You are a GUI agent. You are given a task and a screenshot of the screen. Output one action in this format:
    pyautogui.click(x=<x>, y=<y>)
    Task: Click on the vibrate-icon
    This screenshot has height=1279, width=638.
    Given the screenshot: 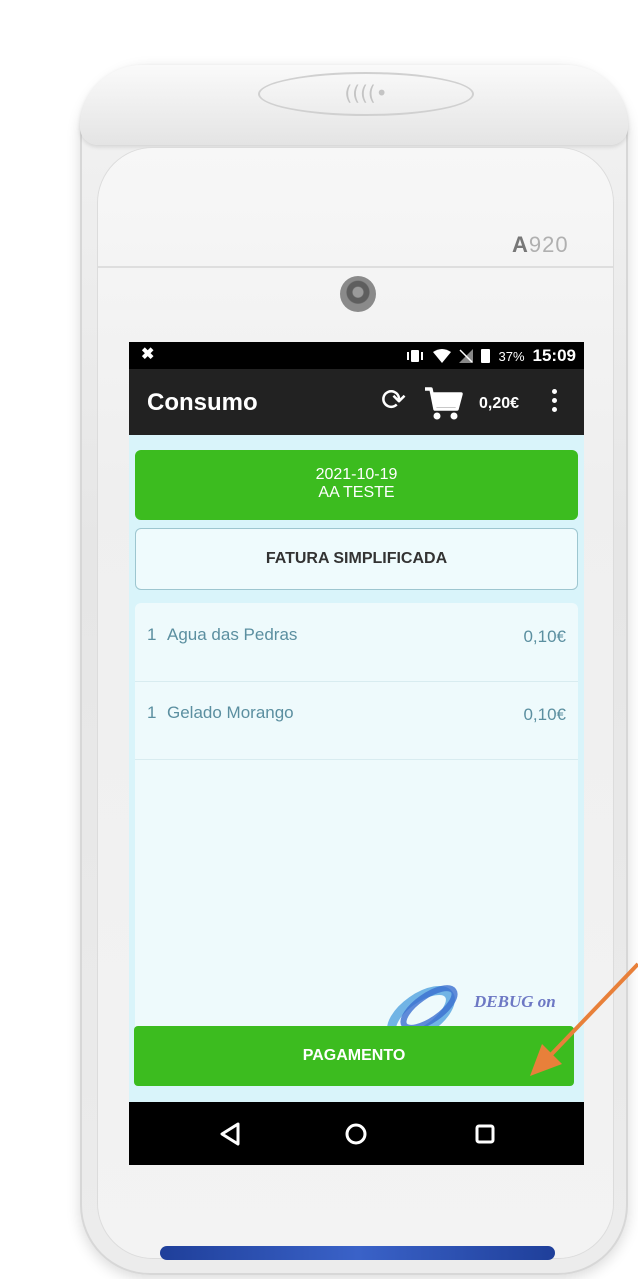 What is the action you would take?
    pyautogui.click(x=415, y=356)
    